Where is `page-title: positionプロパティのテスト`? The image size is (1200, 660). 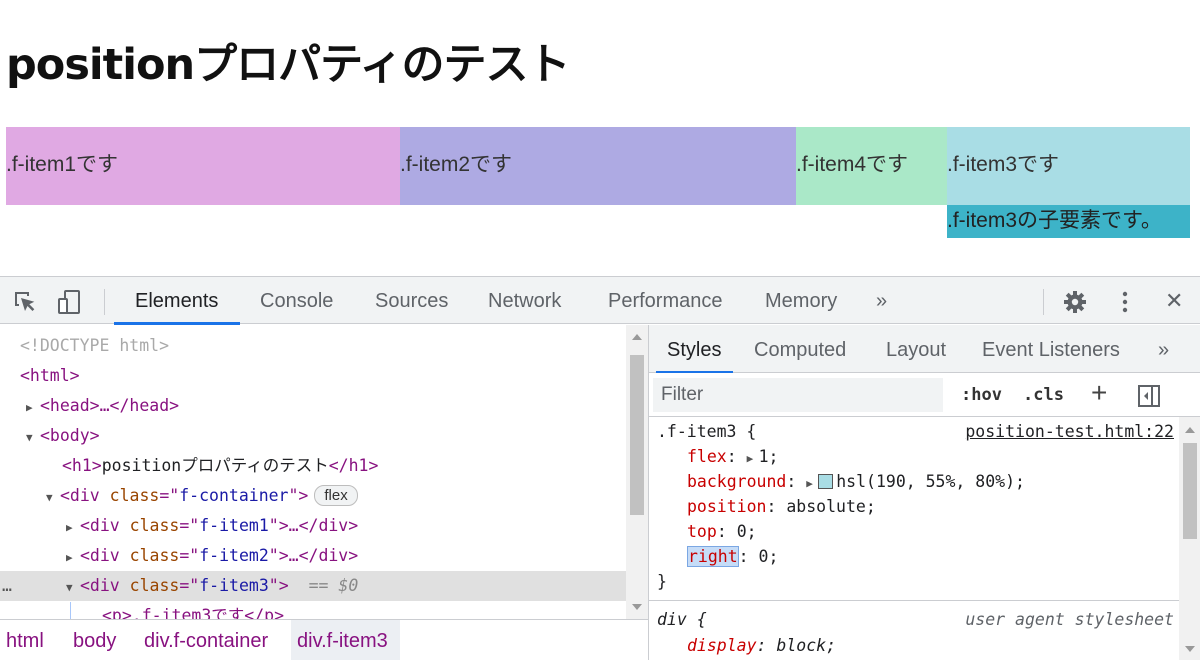
page-title: positionプロパティのテスト is located at coordinates (288, 65).